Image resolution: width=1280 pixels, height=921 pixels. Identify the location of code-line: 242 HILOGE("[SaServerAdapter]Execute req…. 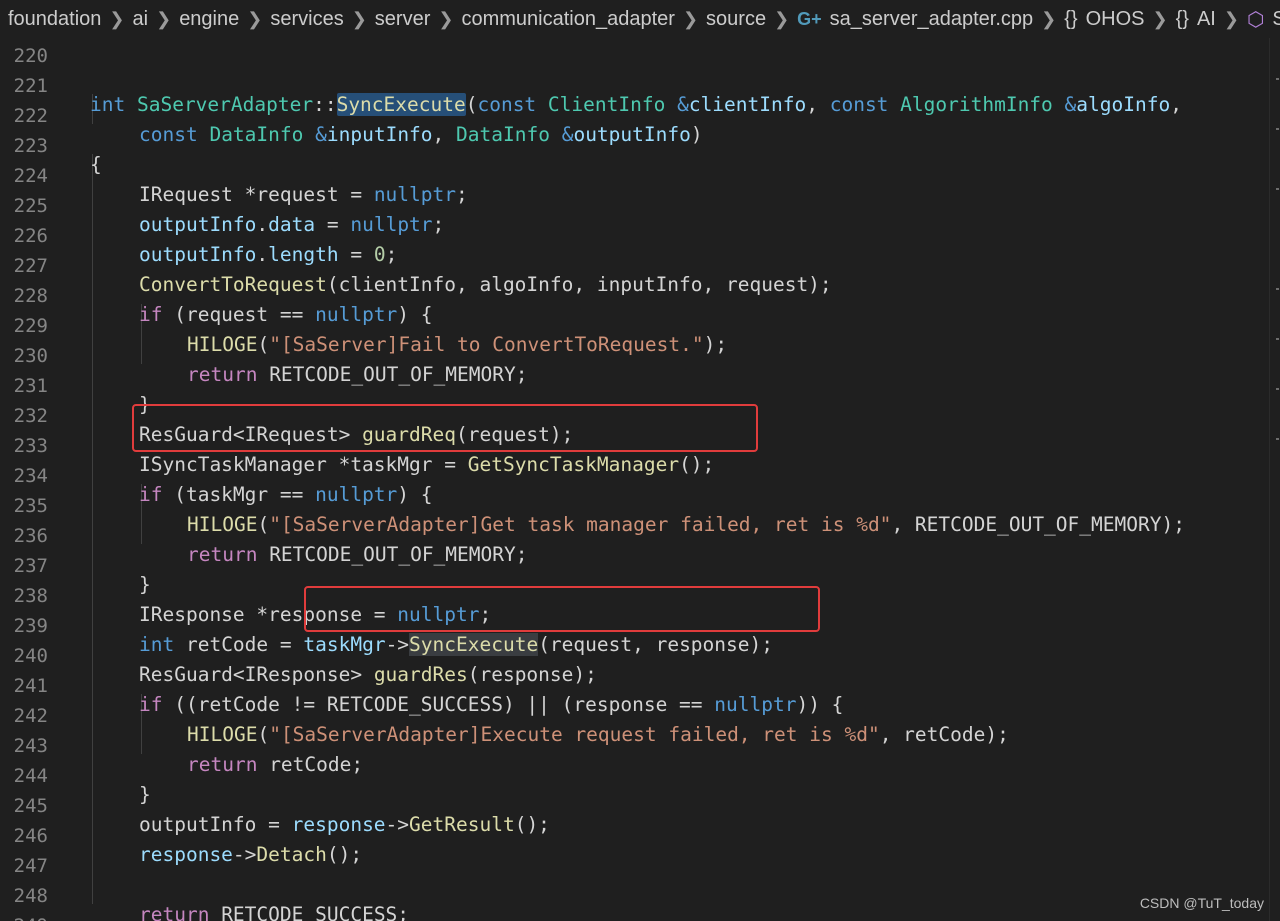
(635, 714).